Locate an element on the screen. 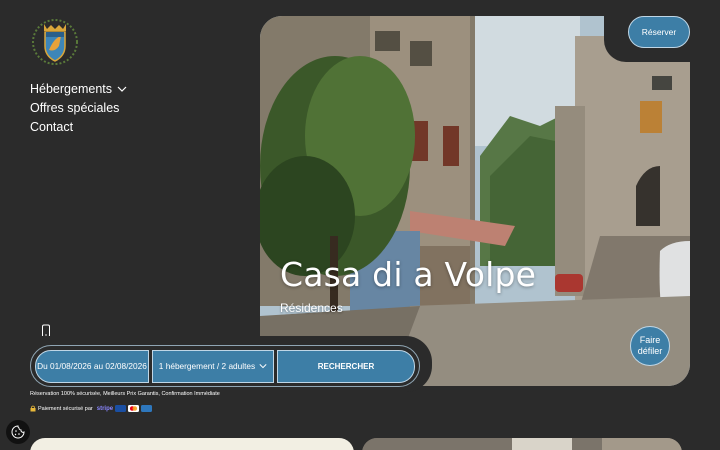  payment-label: Paiement sécurisé par is located at coordinates (65, 408).